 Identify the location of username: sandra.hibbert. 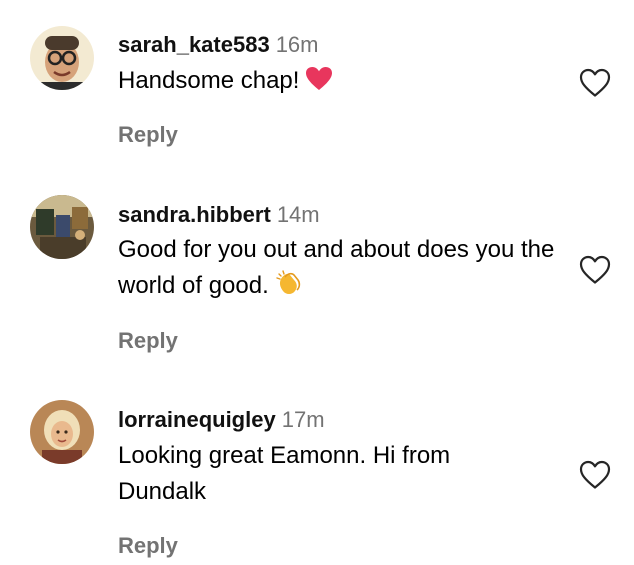
(194, 214).